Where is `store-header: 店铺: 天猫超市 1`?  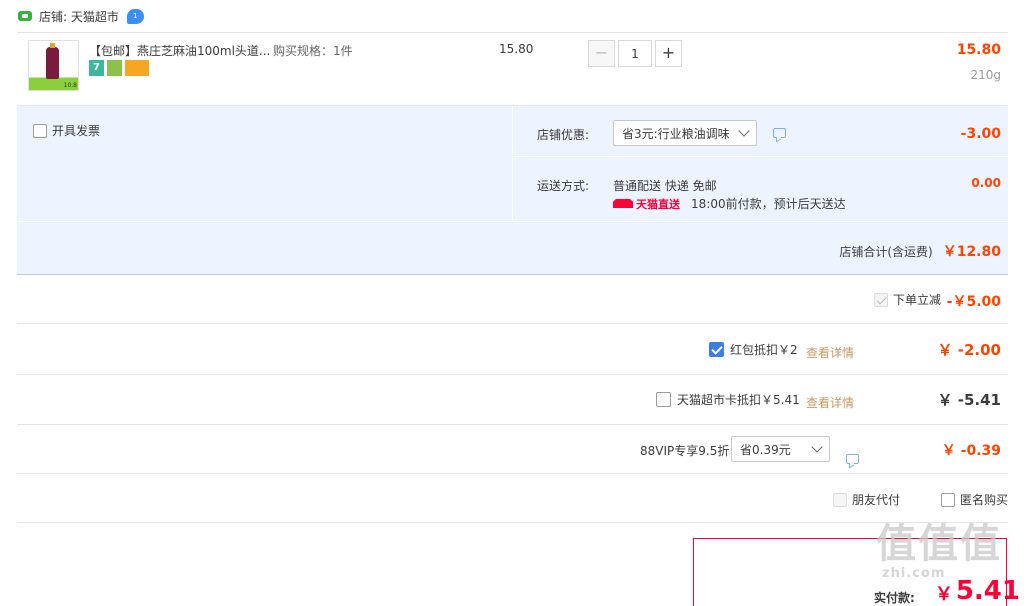 store-header: 店铺: 天猫超市 1 is located at coordinates (81, 16).